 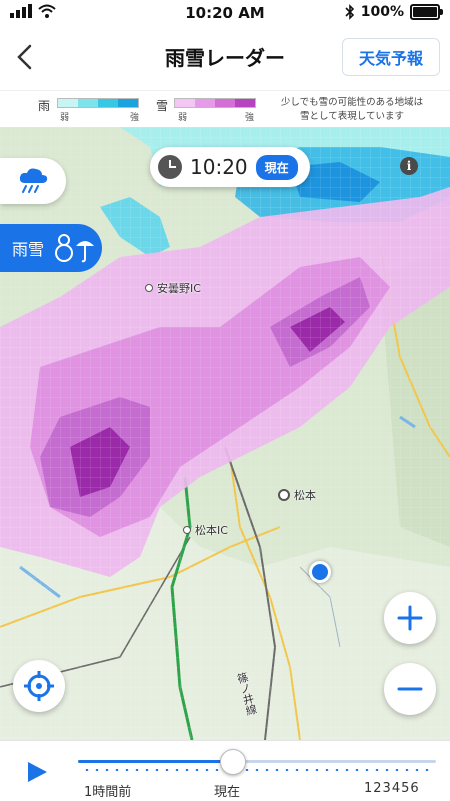 What do you see at coordinates (162, 106) in the screenshot?
I see `snow-legend-label: 雪` at bounding box center [162, 106].